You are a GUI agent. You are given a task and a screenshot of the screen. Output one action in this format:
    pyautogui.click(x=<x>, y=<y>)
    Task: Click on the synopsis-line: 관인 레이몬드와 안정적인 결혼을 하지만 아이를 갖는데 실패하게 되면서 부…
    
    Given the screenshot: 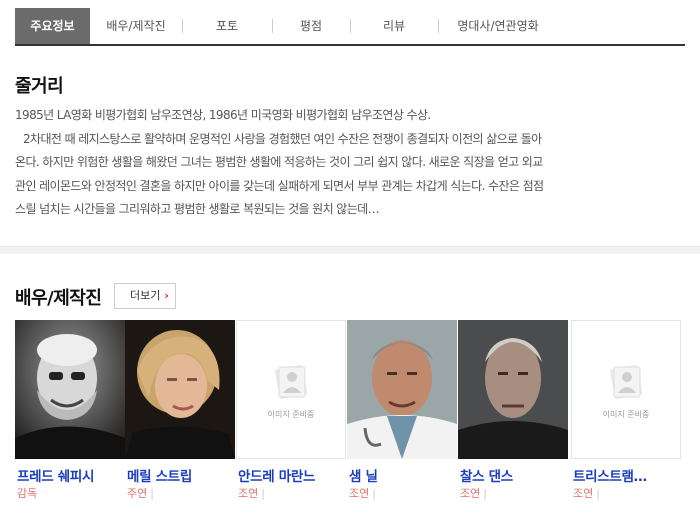 What is the action you would take?
    pyautogui.click(x=279, y=185)
    